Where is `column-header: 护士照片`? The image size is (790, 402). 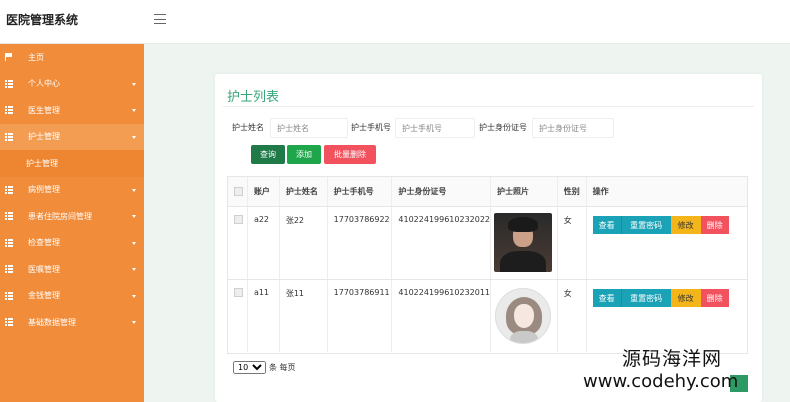
column-header: 护士照片 is located at coordinates (524, 191).